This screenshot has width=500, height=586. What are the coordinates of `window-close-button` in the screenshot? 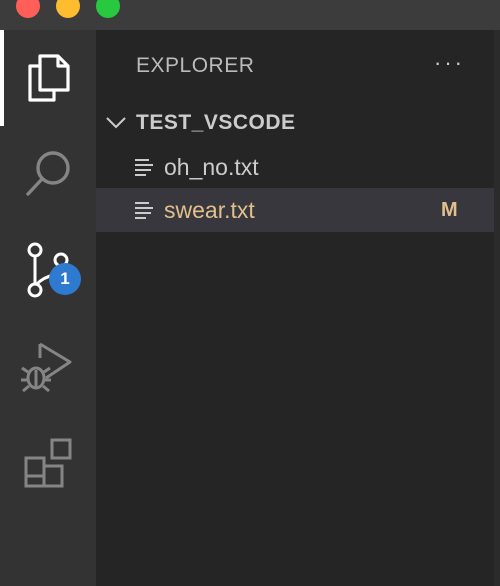 It's located at (28, 9).